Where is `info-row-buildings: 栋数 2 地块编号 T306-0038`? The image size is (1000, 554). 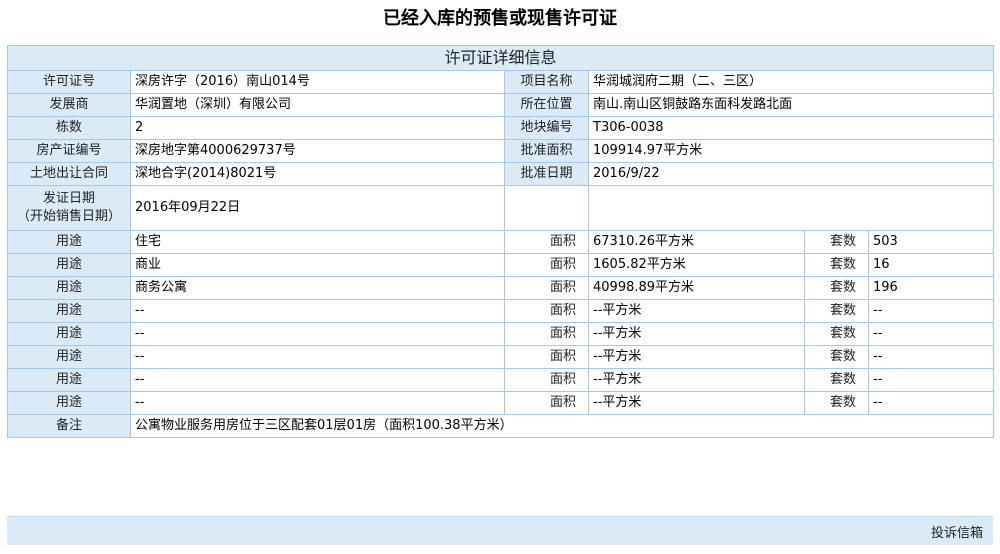 info-row-buildings: 栋数 2 地块编号 T306-0038 is located at coordinates (501, 128).